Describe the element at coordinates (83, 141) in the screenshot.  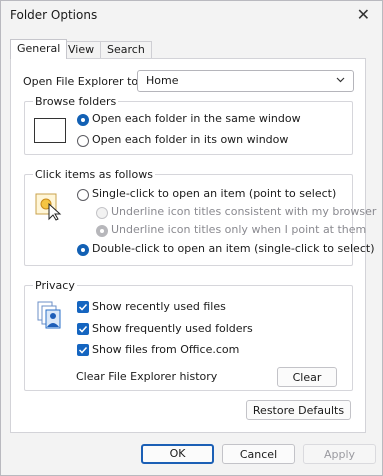
I see `own-window-radio` at that location.